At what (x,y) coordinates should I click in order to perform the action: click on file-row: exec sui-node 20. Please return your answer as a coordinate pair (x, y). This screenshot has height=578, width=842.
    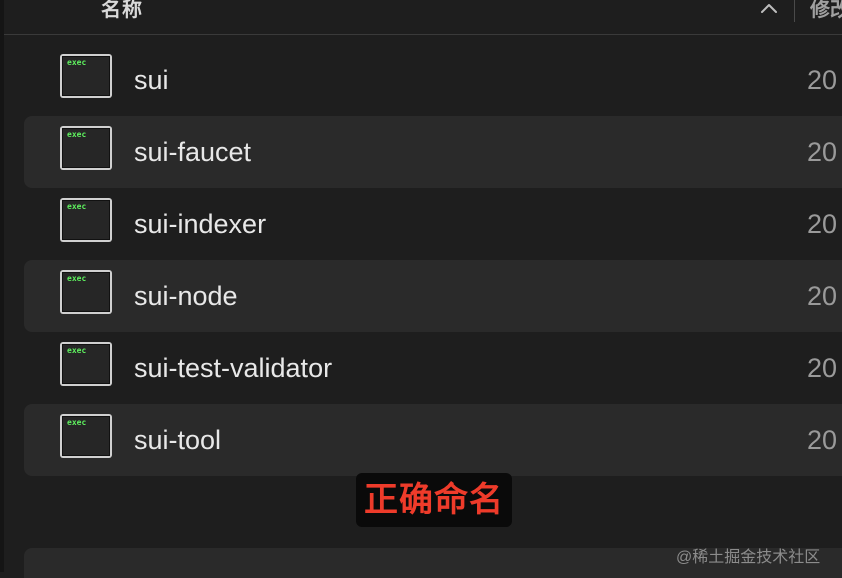
    Looking at the image, I should click on (433, 296).